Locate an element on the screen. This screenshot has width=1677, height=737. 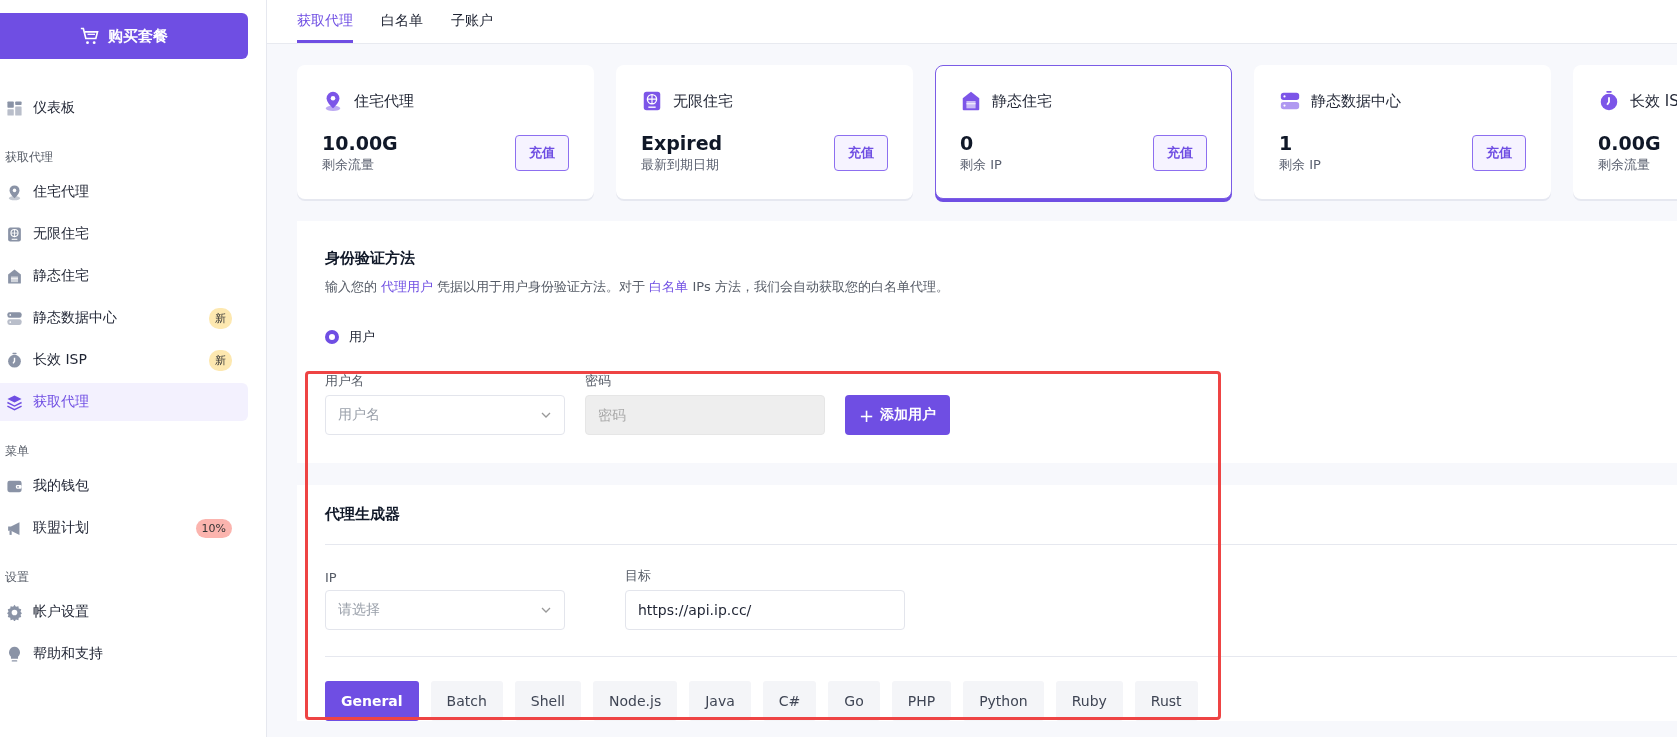
product-card: 静态数据中心 1 剩余 IP 充值 is located at coordinates (1402, 132).